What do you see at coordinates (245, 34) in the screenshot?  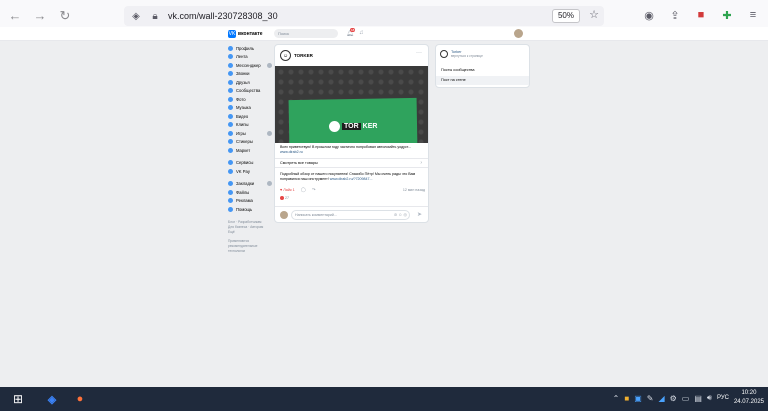 I see `vk-logo: VK вконтакте` at bounding box center [245, 34].